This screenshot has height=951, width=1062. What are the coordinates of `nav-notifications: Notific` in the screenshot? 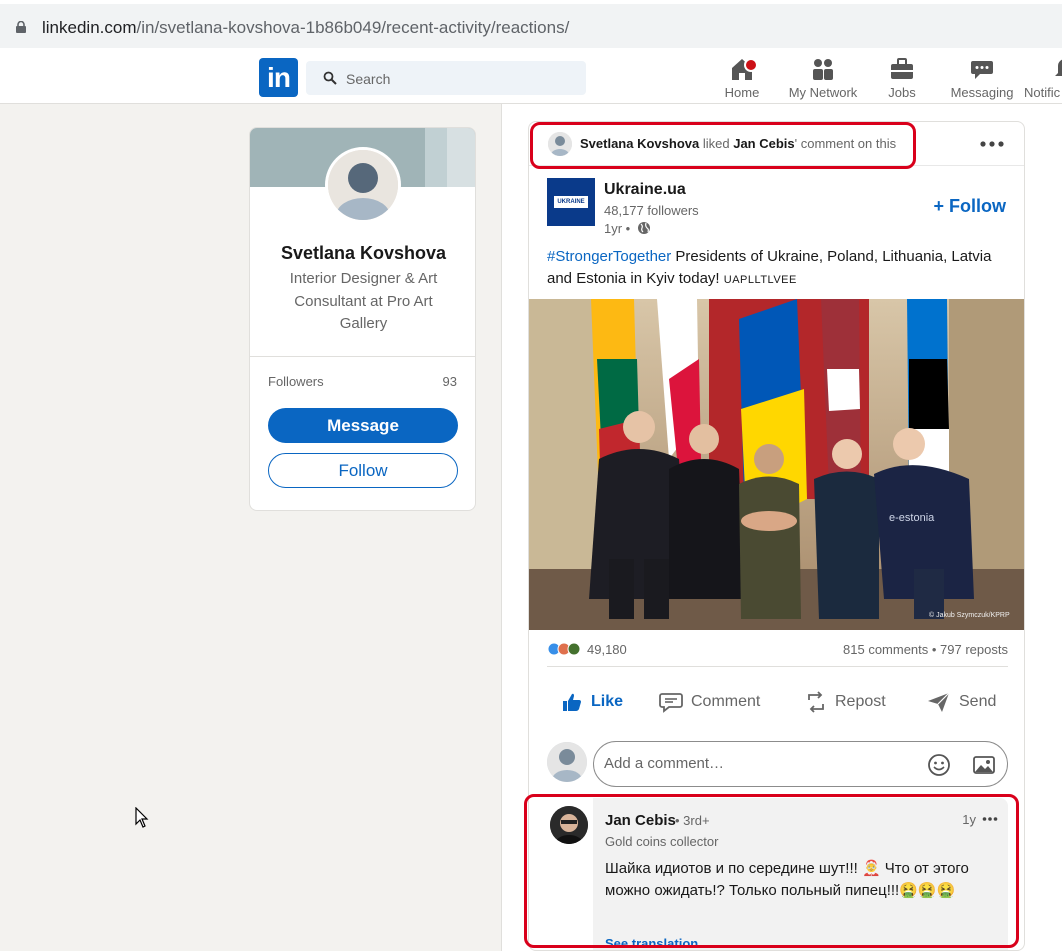 It's located at (1043, 79).